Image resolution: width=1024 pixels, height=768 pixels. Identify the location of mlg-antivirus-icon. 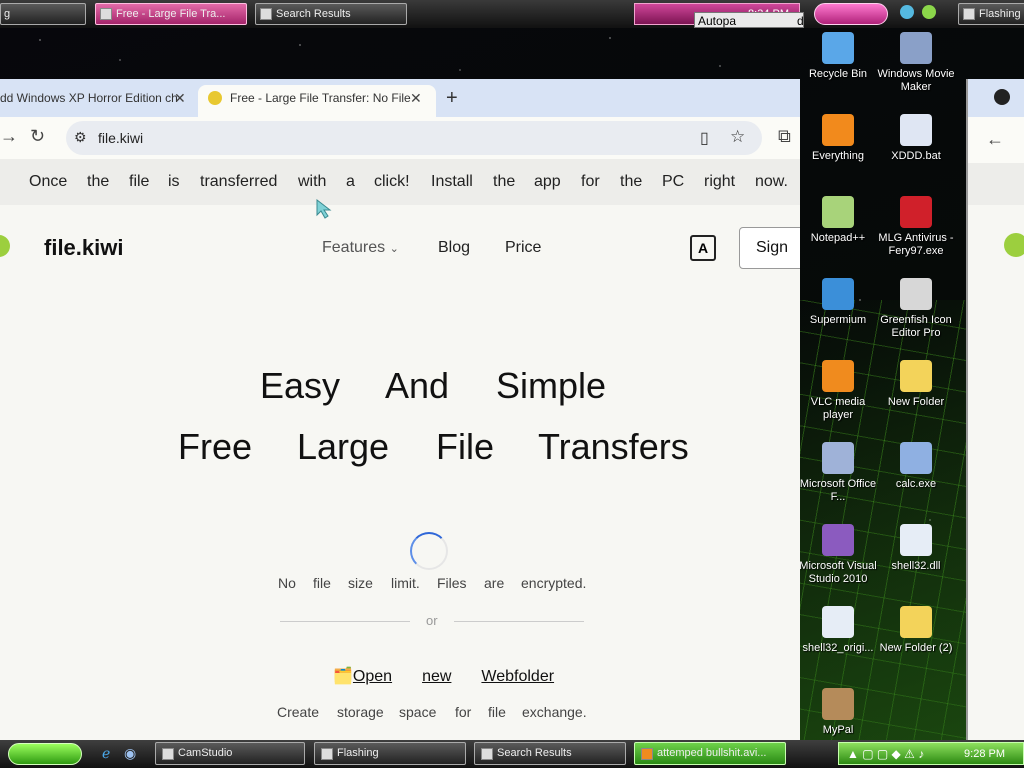
(916, 212).